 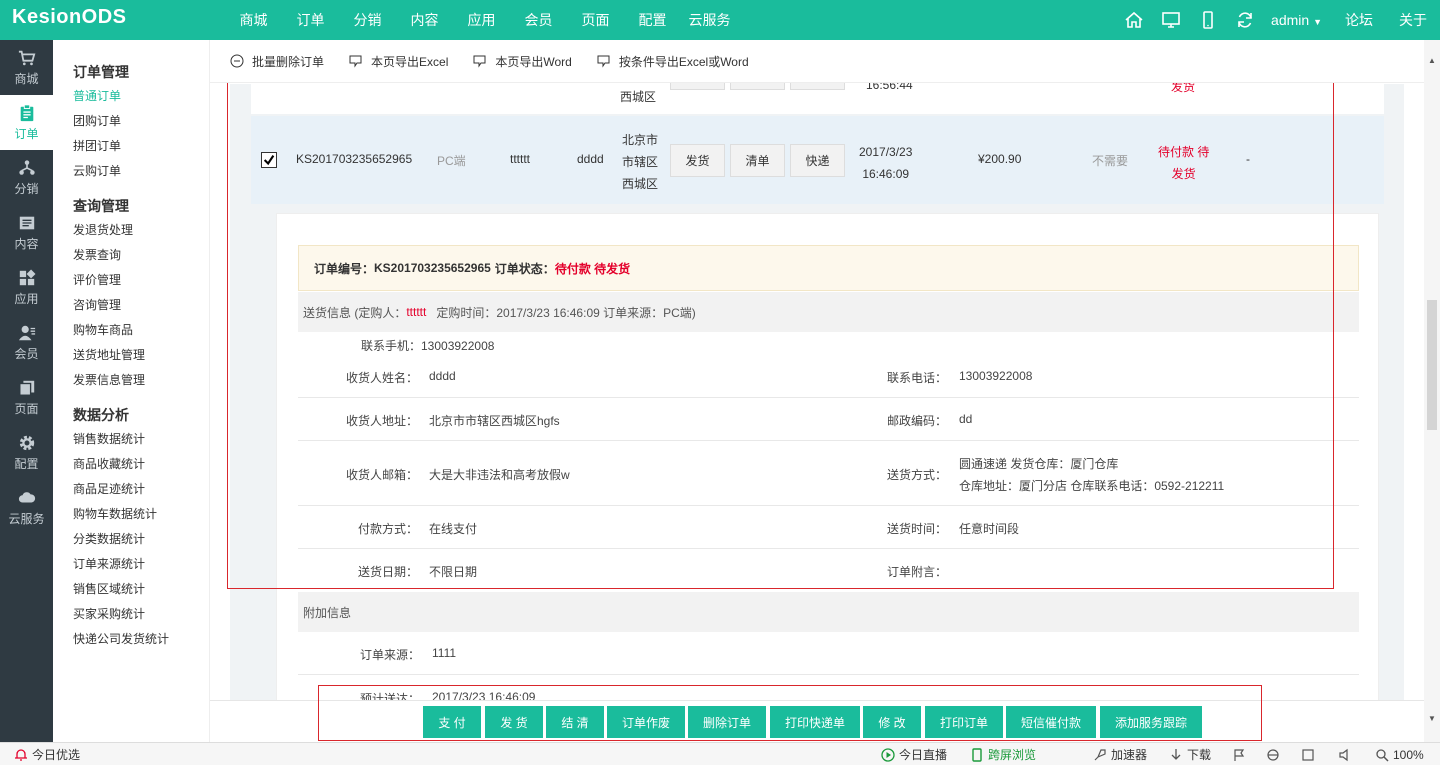 I want to click on submenu-item-sales-stats: 销售数据统计, so click(x=131, y=443).